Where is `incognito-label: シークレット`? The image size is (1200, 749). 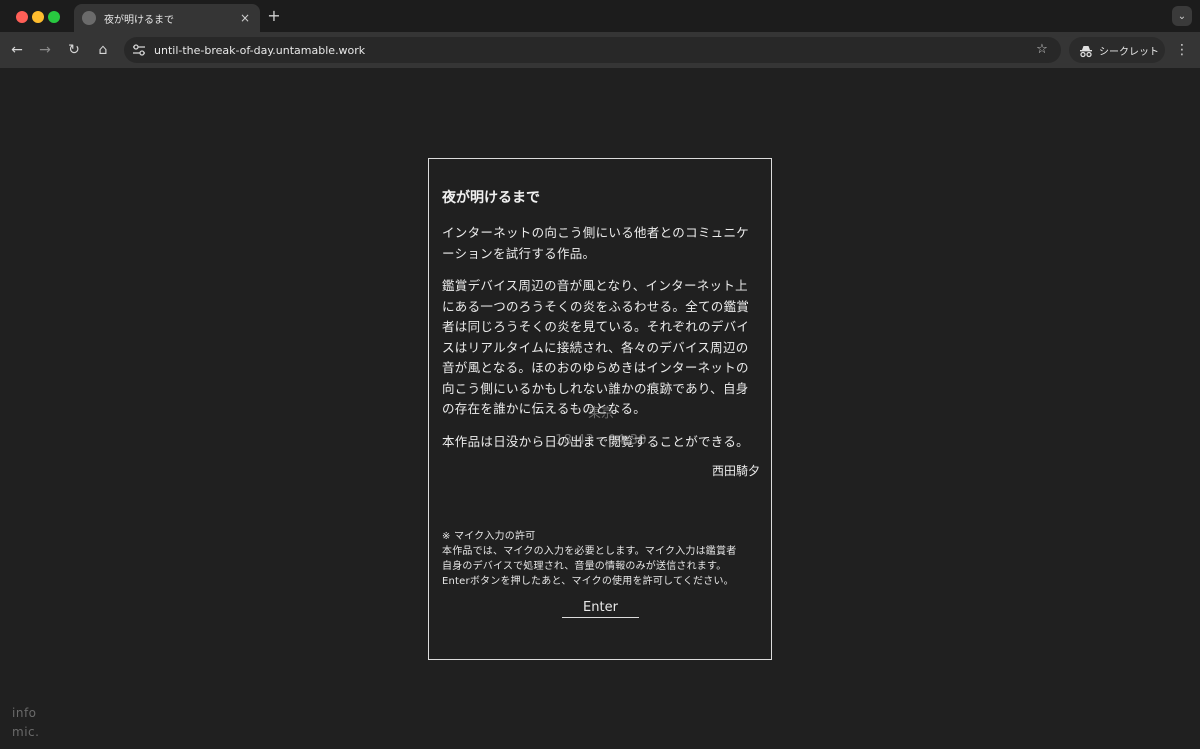 incognito-label: シークレット is located at coordinates (1129, 52).